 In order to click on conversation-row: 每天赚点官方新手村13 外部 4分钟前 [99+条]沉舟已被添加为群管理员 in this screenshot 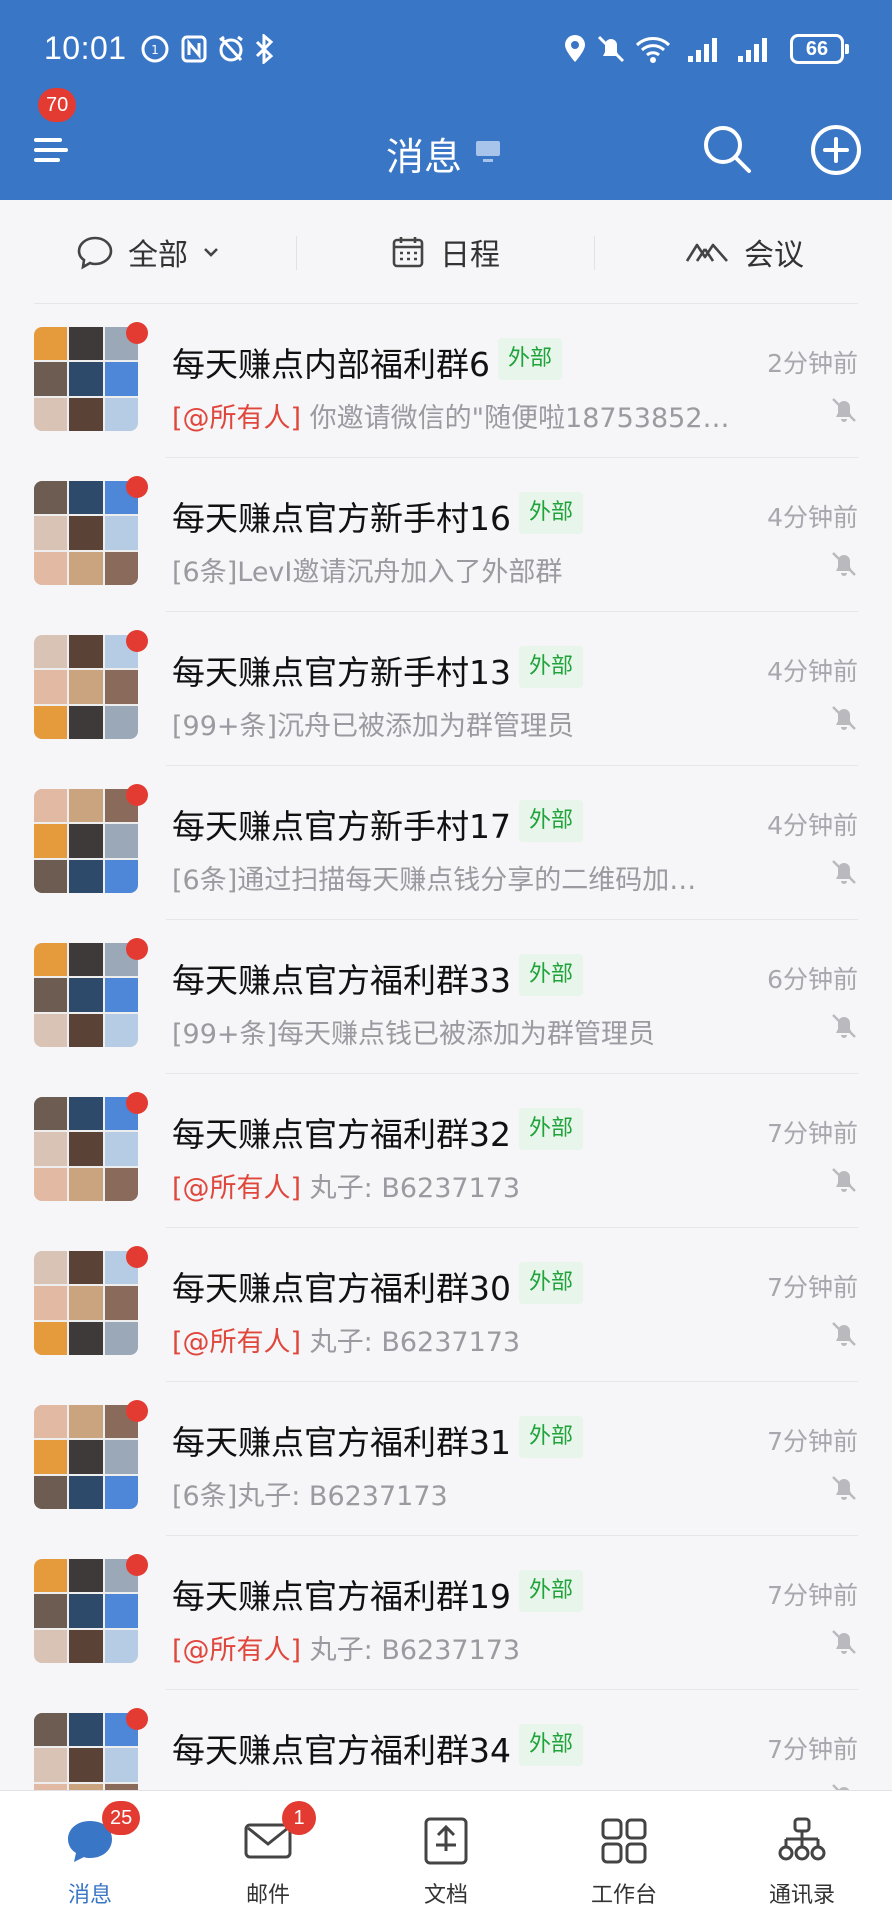, I will do `click(446, 689)`.